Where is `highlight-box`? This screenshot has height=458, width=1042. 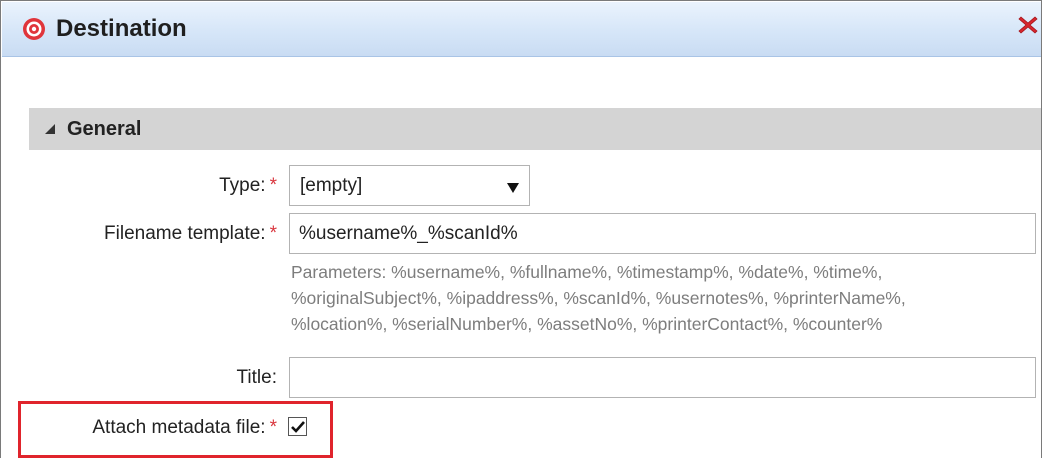
highlight-box is located at coordinates (175, 429).